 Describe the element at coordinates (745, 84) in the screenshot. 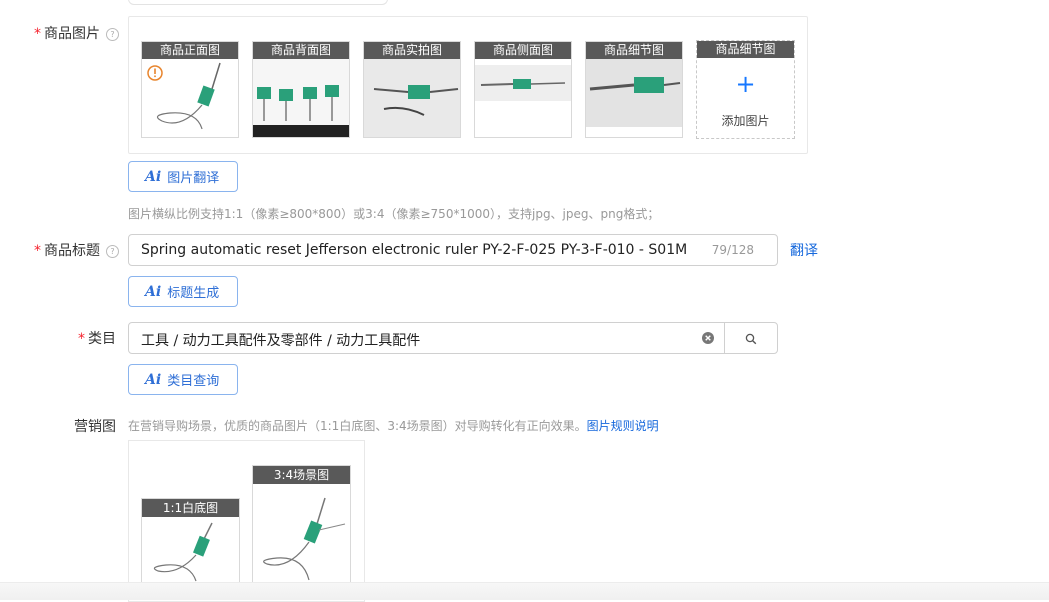

I see `plus-icon: +` at that location.